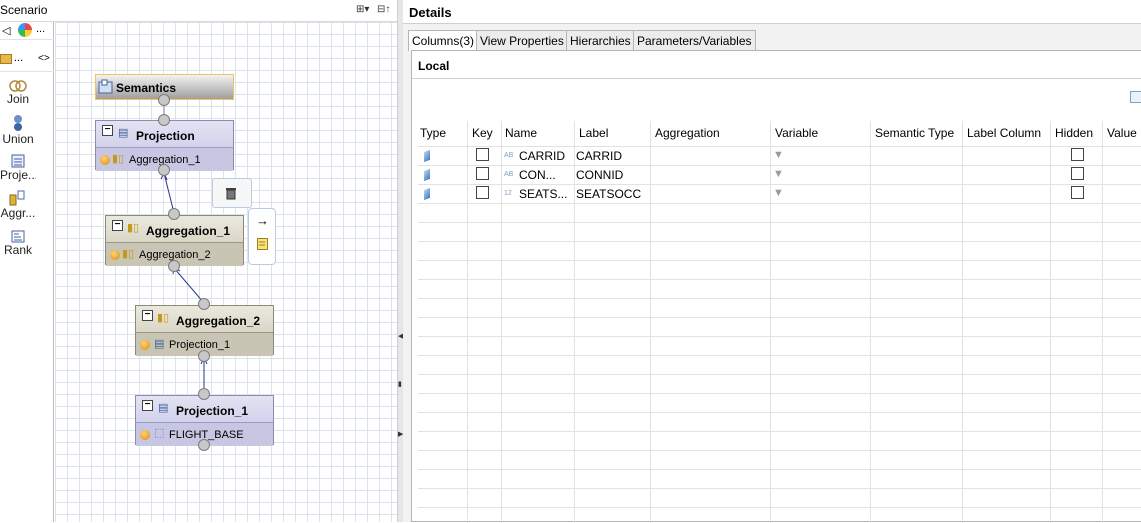 This screenshot has height=523, width=1141. What do you see at coordinates (383, 9) in the screenshot?
I see `collapse-all-button: ⊟↑` at bounding box center [383, 9].